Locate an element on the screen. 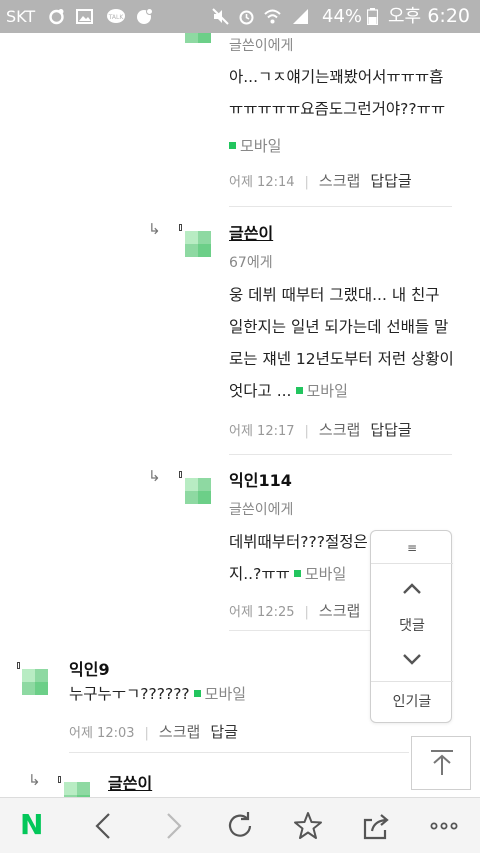  comment-body: 데뷔때부터???절정은 지..?ㅠㅠ 모바일 is located at coordinates (299, 558).